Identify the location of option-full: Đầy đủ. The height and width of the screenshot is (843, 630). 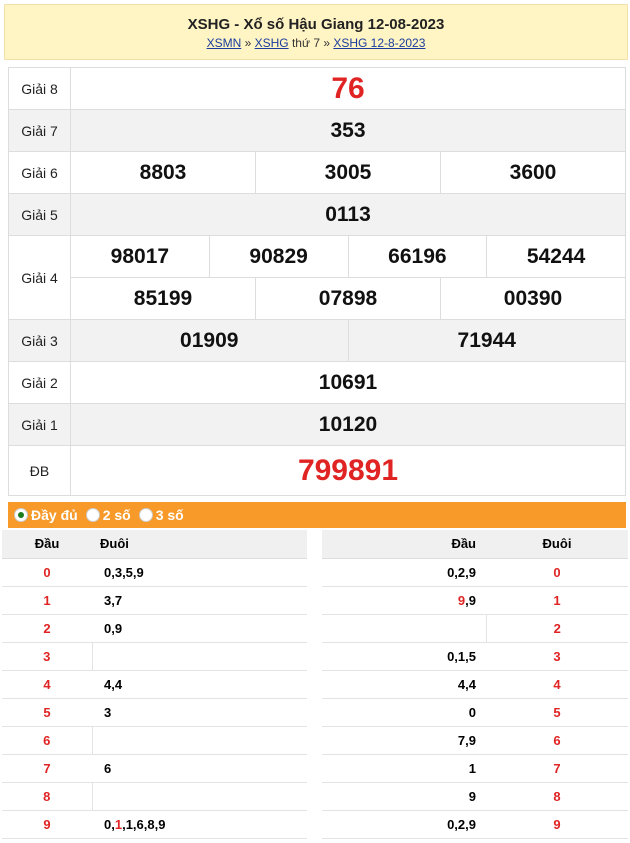
(46, 515).